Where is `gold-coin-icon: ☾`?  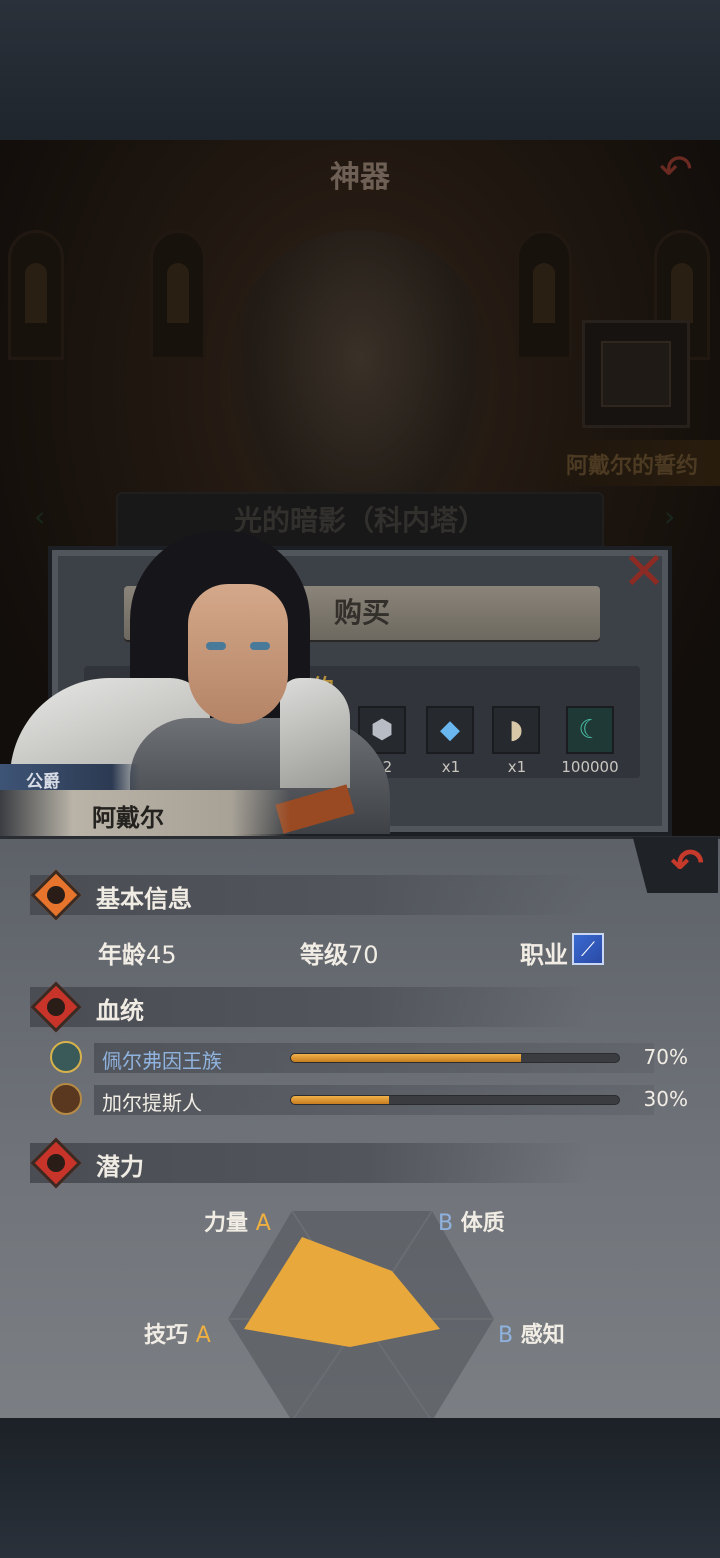 gold-coin-icon: ☾ is located at coordinates (590, 730).